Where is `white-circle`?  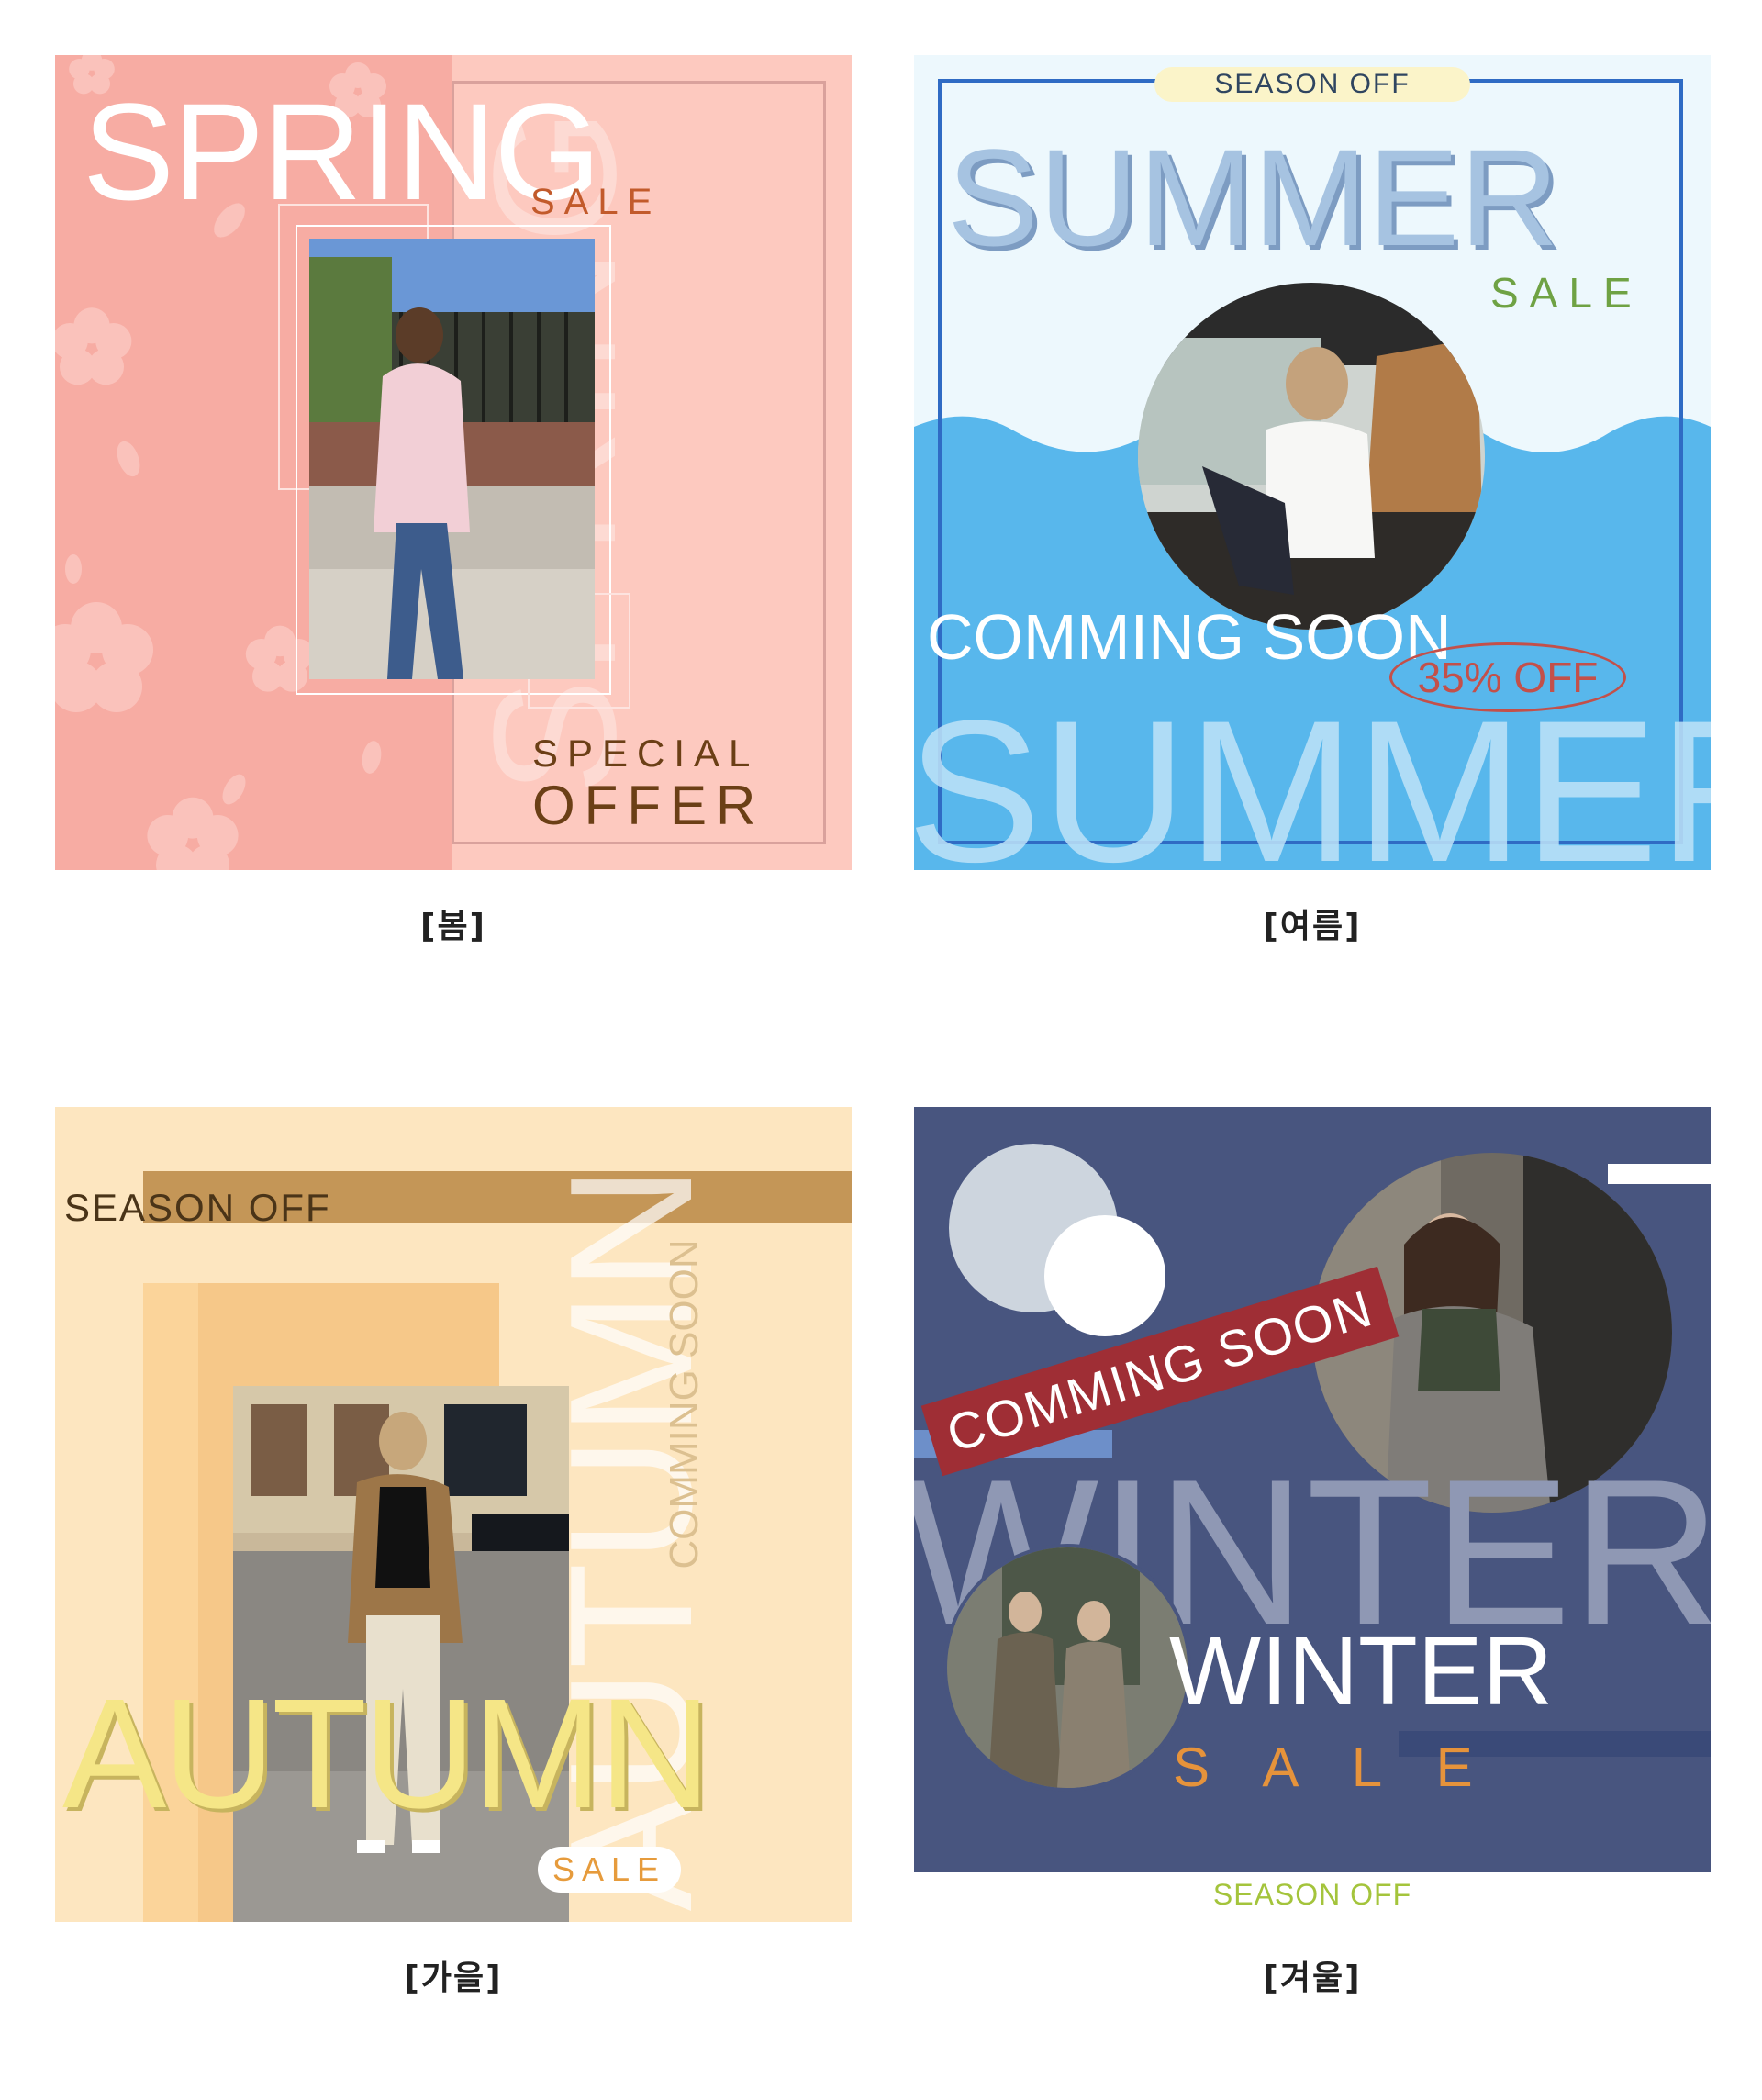 white-circle is located at coordinates (1104, 1275).